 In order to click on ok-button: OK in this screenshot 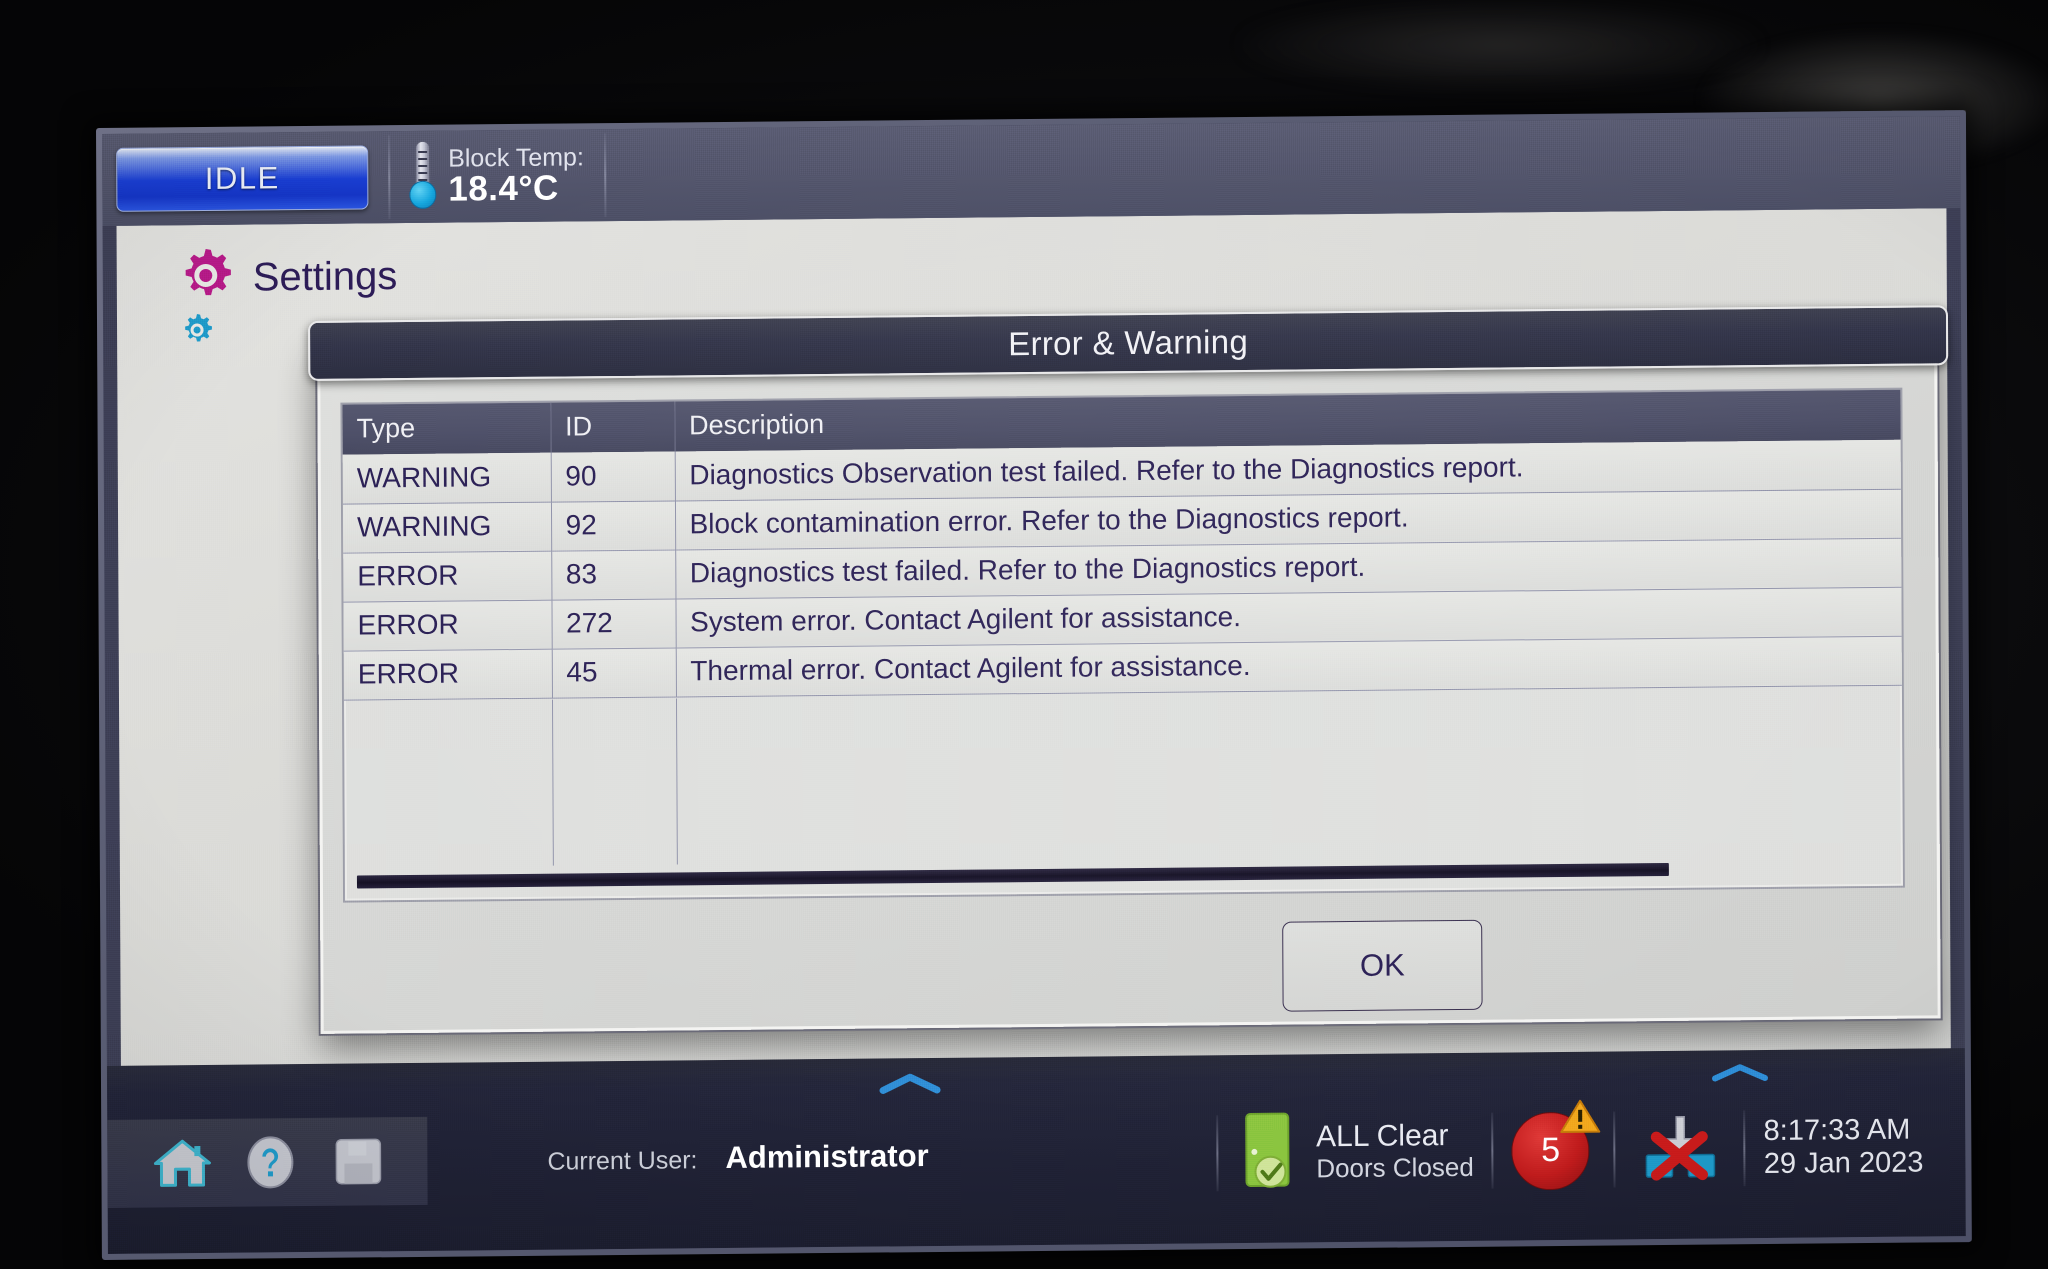, I will do `click(1382, 965)`.